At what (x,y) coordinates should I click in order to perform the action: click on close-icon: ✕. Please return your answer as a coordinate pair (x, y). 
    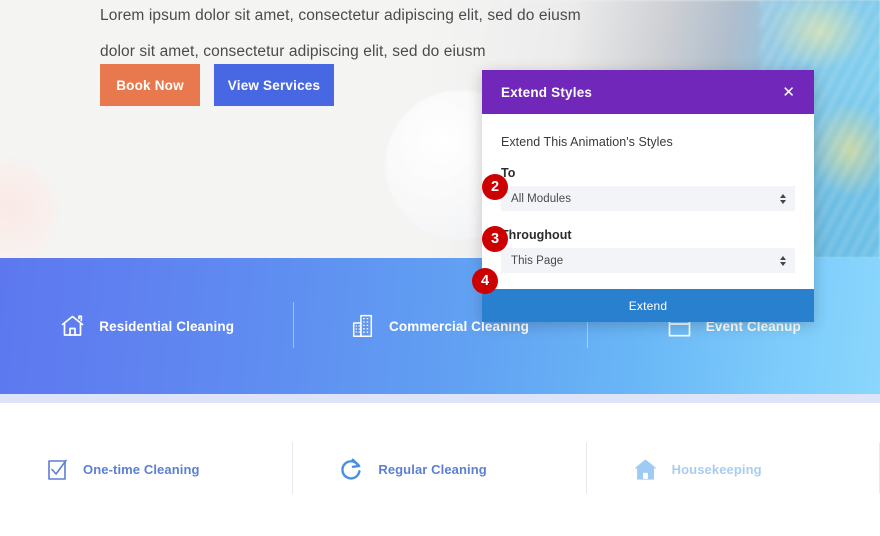
    Looking at the image, I should click on (788, 92).